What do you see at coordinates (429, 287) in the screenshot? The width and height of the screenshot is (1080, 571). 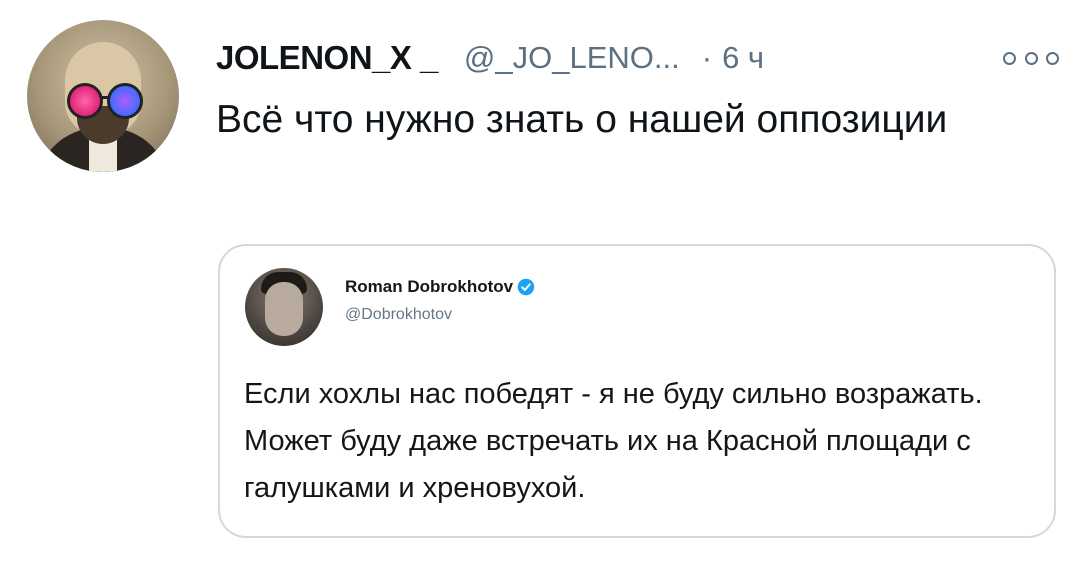 I see `quoted-author-name: Roman Dobrokhotov` at bounding box center [429, 287].